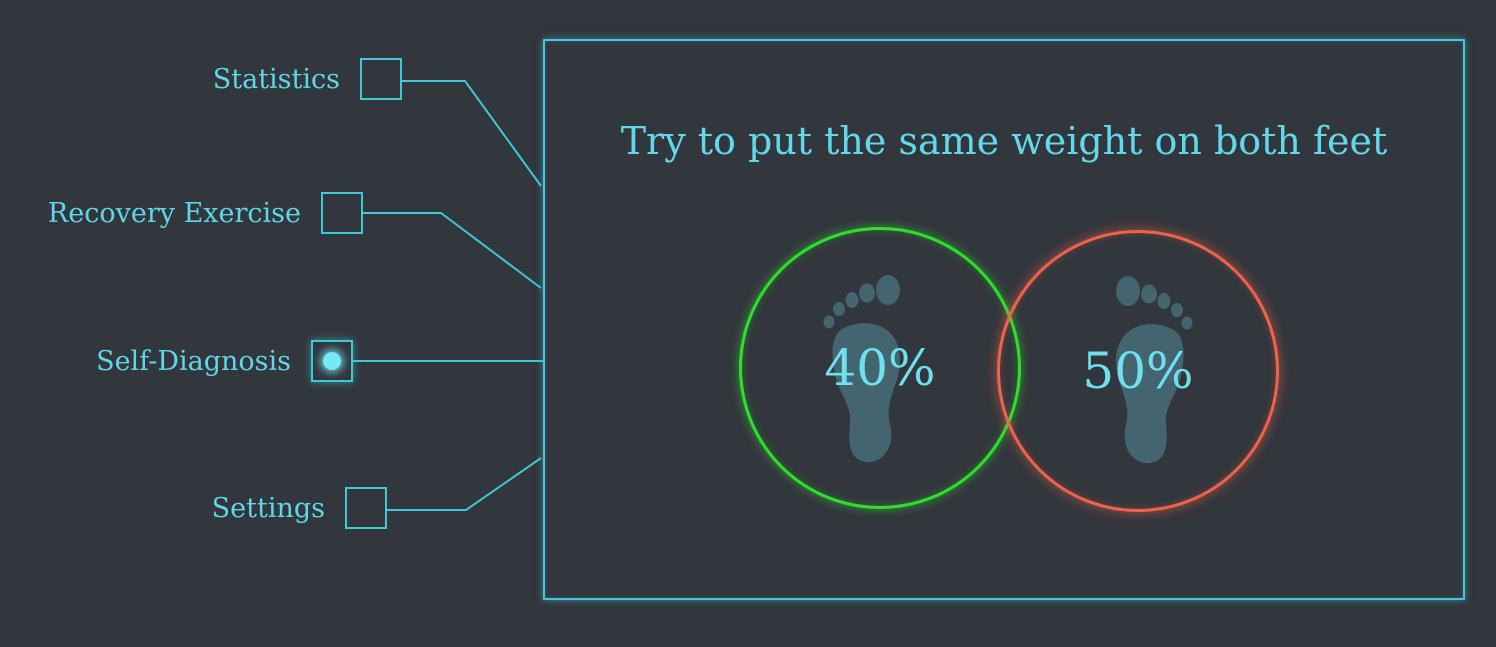 Image resolution: width=1496 pixels, height=647 pixels. What do you see at coordinates (452, 250) in the screenshot?
I see `connector-recovery-exercise` at bounding box center [452, 250].